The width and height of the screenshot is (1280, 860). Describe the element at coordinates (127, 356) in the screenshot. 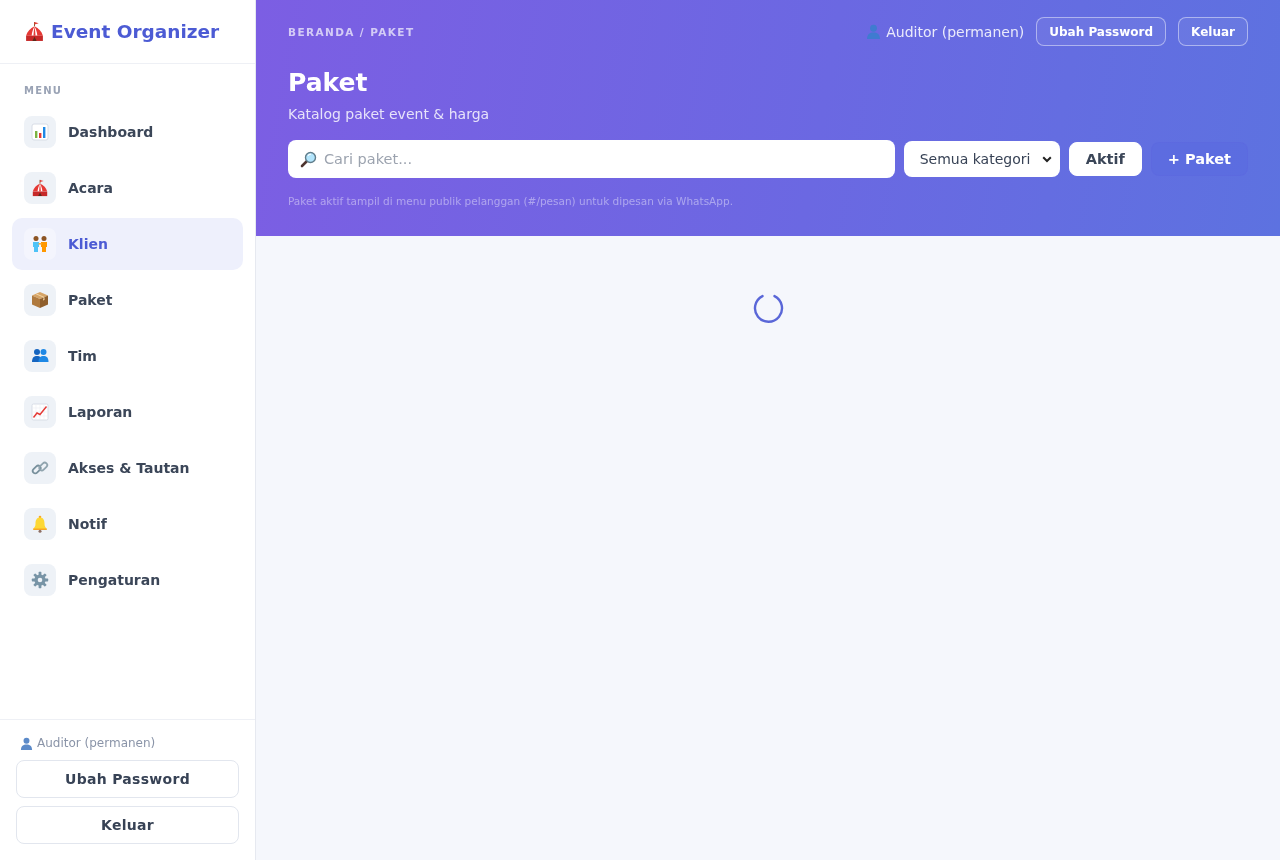

I see `sidebar-nav-item: Tim` at that location.